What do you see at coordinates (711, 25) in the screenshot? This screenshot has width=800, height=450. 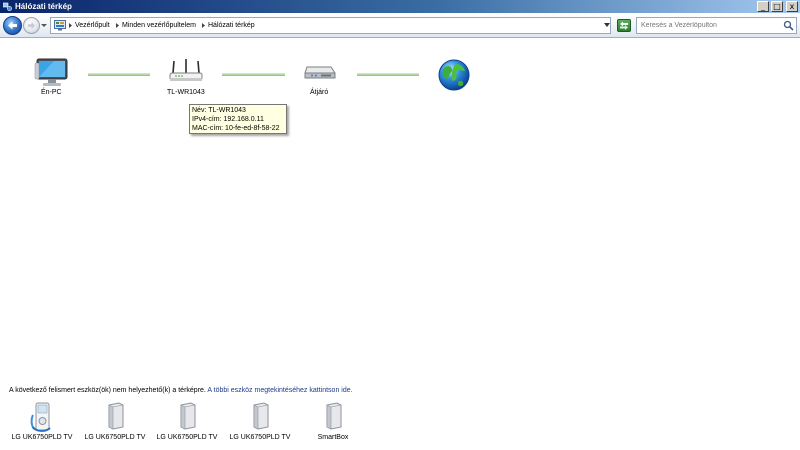 I see `search-input` at bounding box center [711, 25].